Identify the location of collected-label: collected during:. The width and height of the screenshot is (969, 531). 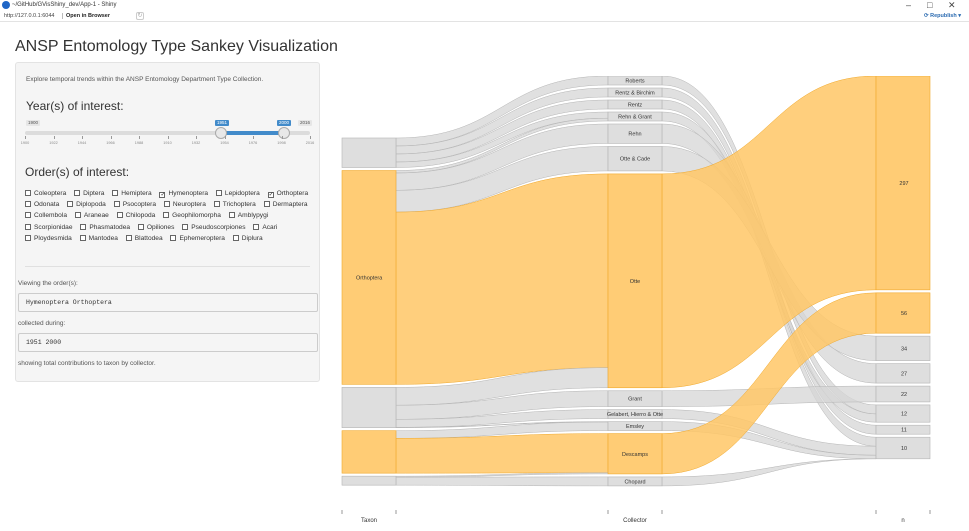
(42, 323).